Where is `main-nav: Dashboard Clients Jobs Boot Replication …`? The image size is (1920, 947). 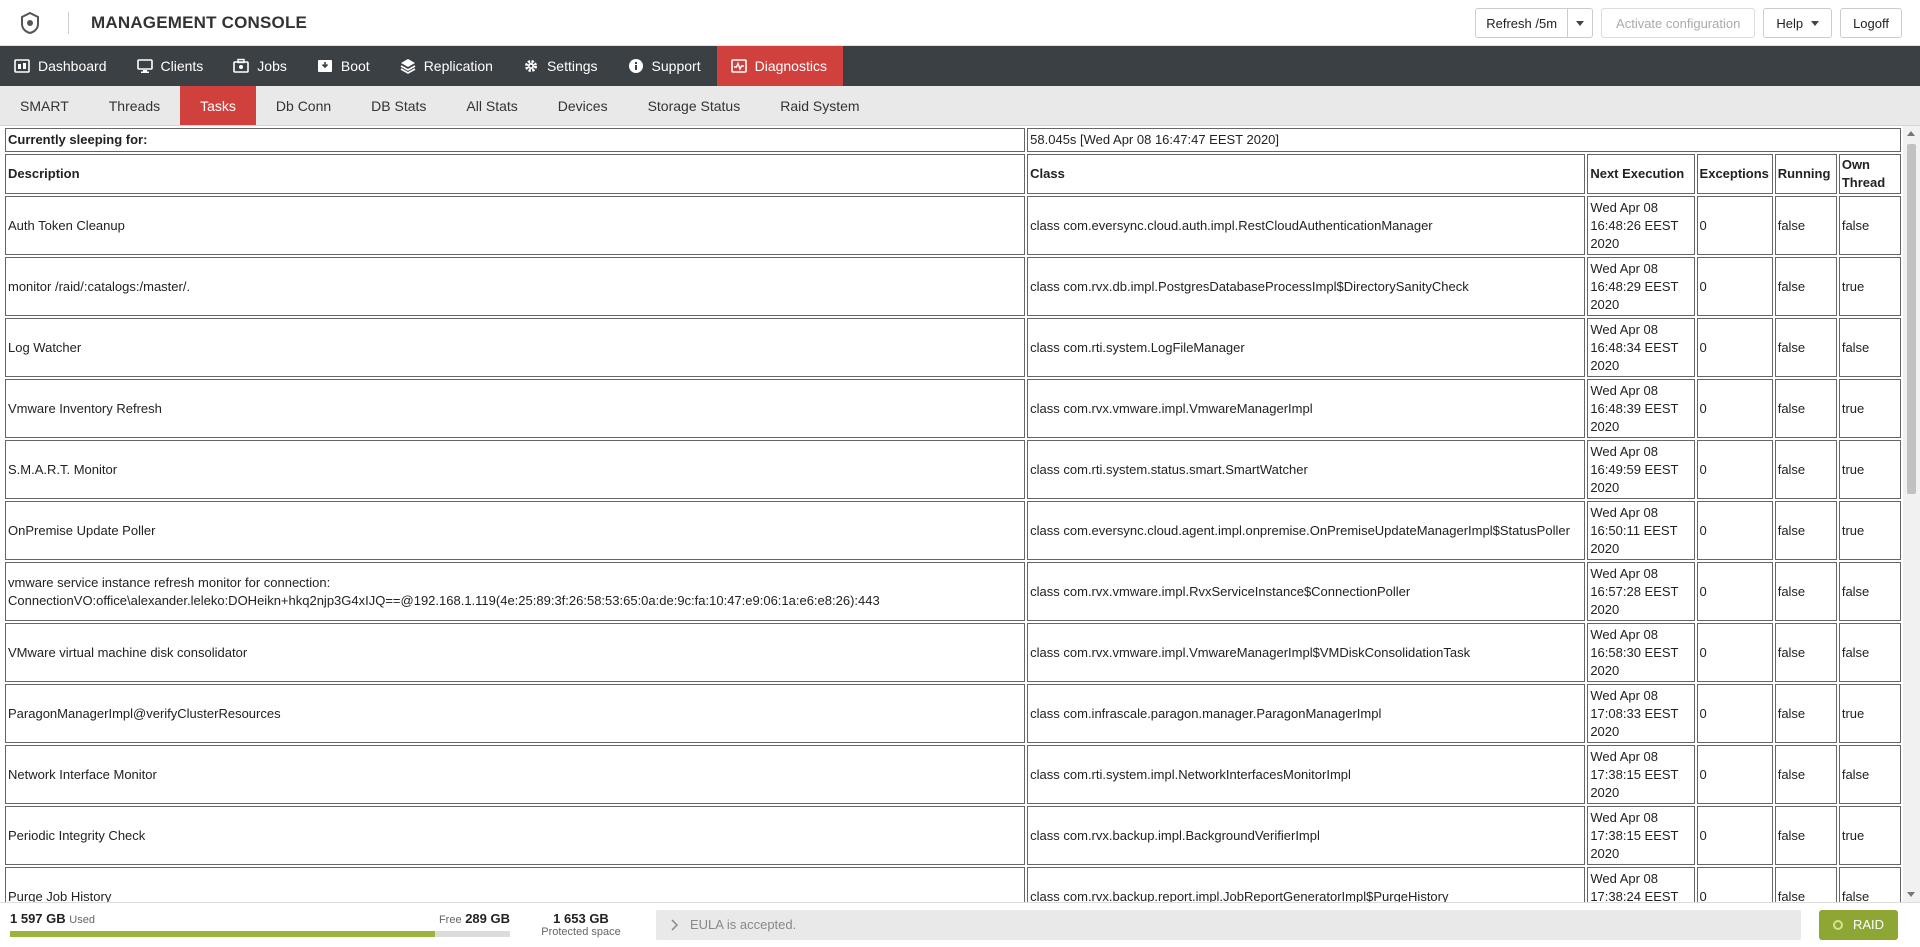 main-nav: Dashboard Clients Jobs Boot Replication … is located at coordinates (960, 66).